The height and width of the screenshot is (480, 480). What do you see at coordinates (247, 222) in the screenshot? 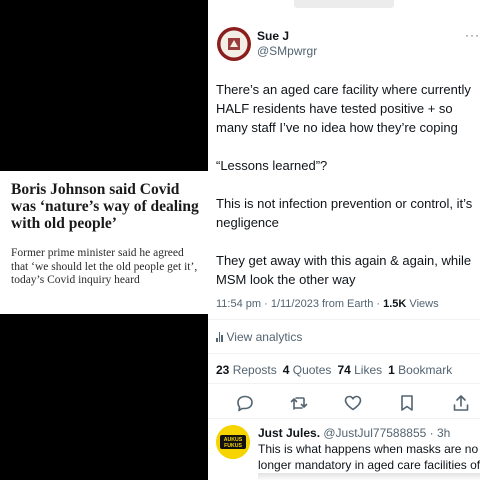
I see `tweet-line: negligence` at bounding box center [247, 222].